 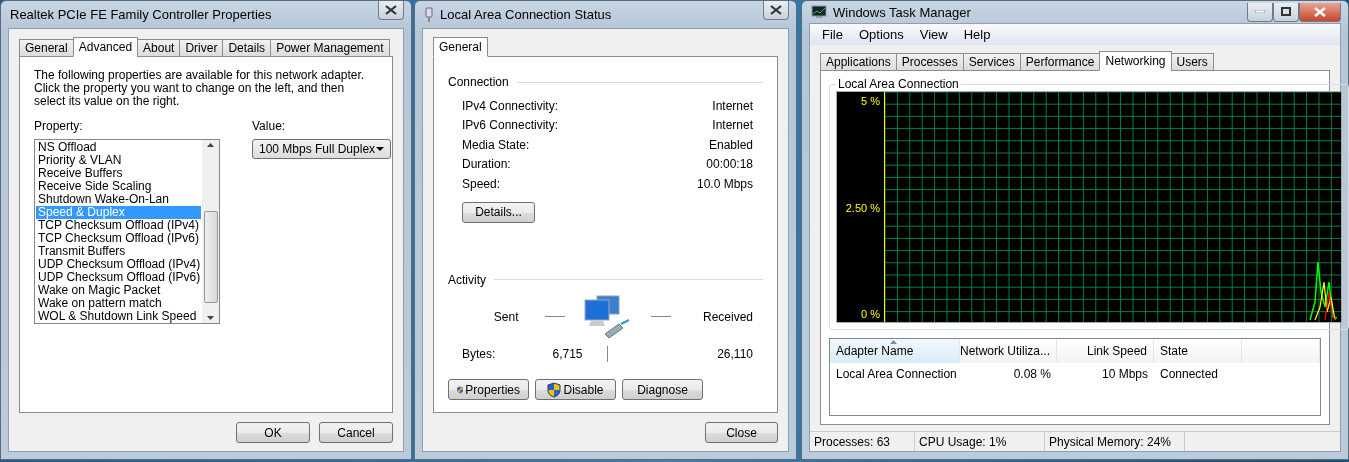 What do you see at coordinates (481, 183) in the screenshot?
I see `field-label: Speed:` at bounding box center [481, 183].